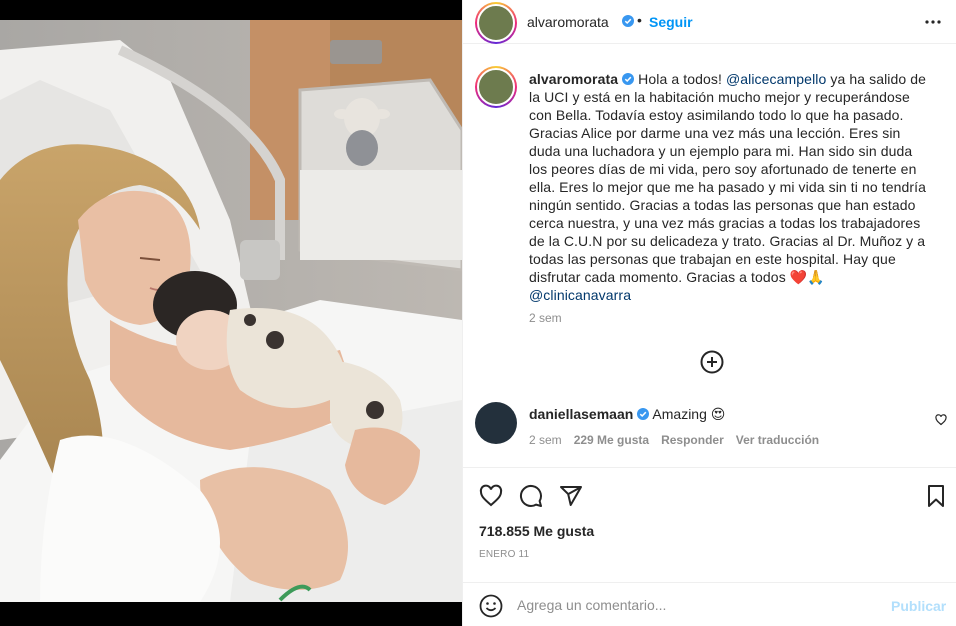  I want to click on comment-timestamp: 2 sem, so click(545, 440).